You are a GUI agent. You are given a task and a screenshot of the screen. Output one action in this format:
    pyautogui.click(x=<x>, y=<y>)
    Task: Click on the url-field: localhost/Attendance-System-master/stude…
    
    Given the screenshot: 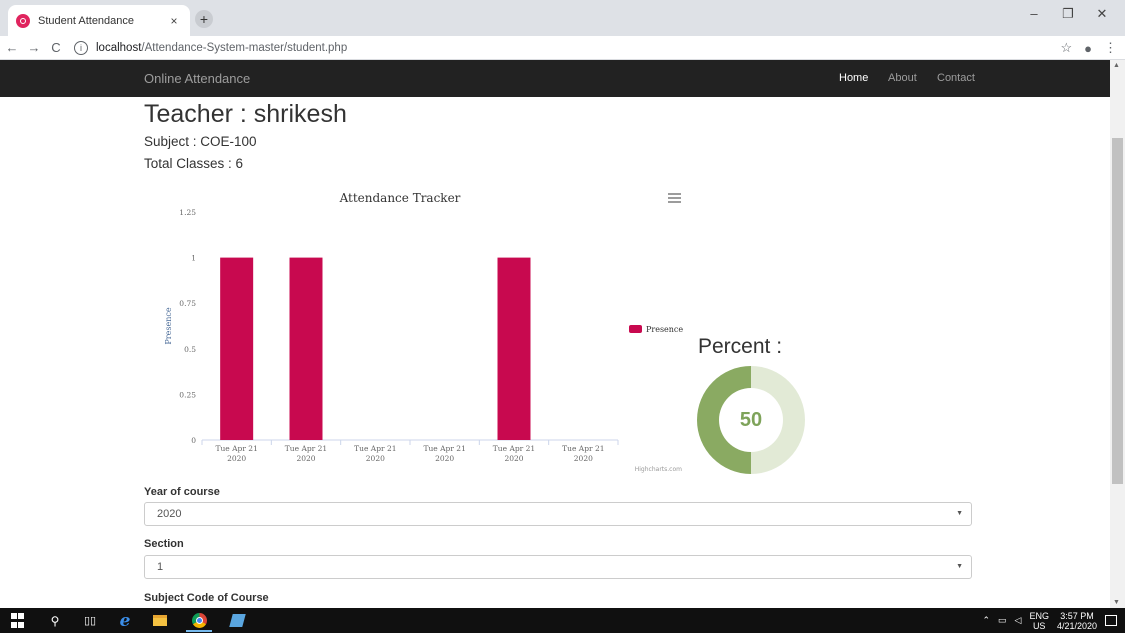 What is the action you would take?
    pyautogui.click(x=221, y=48)
    